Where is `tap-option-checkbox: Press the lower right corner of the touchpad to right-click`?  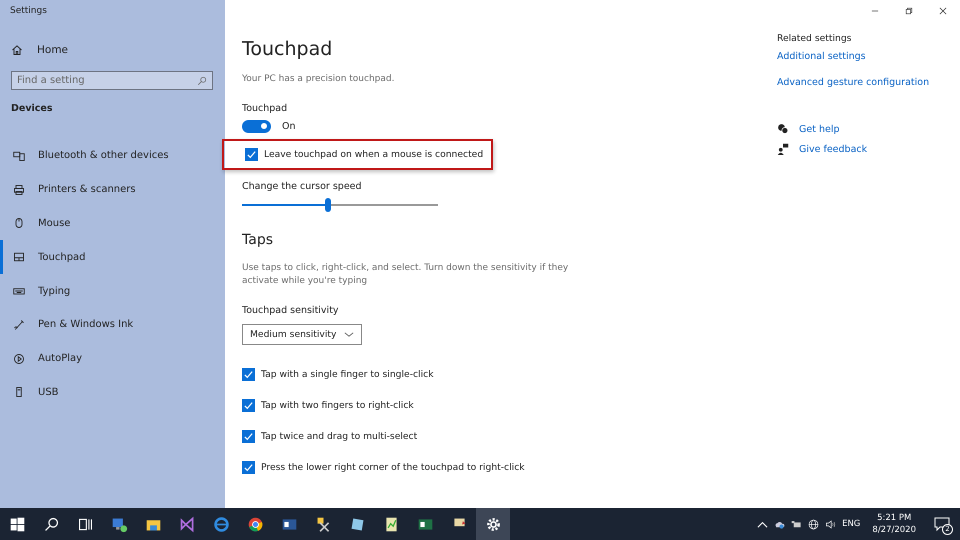 tap-option-checkbox: Press the lower right corner of the touchpad to right-click is located at coordinates (502, 467).